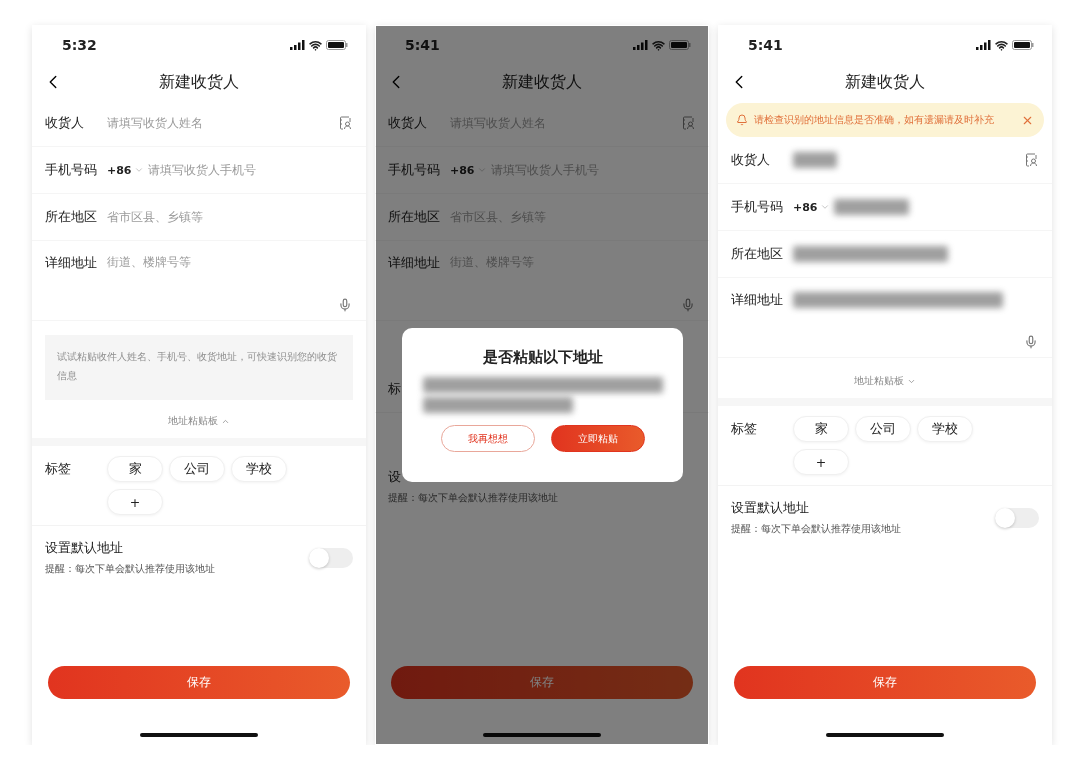 The width and height of the screenshot is (1080, 775). I want to click on paste-hint: 试试粘贴收件人姓名、手机号、收货地址，可快速识别您的收货信息, so click(197, 366).